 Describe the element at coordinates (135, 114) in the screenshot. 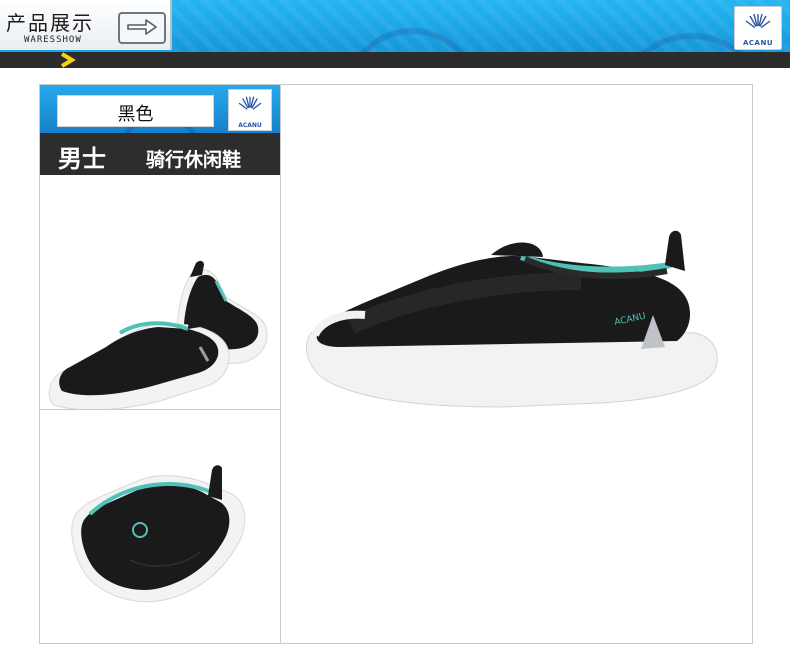

I see `color-name: 黑色` at that location.